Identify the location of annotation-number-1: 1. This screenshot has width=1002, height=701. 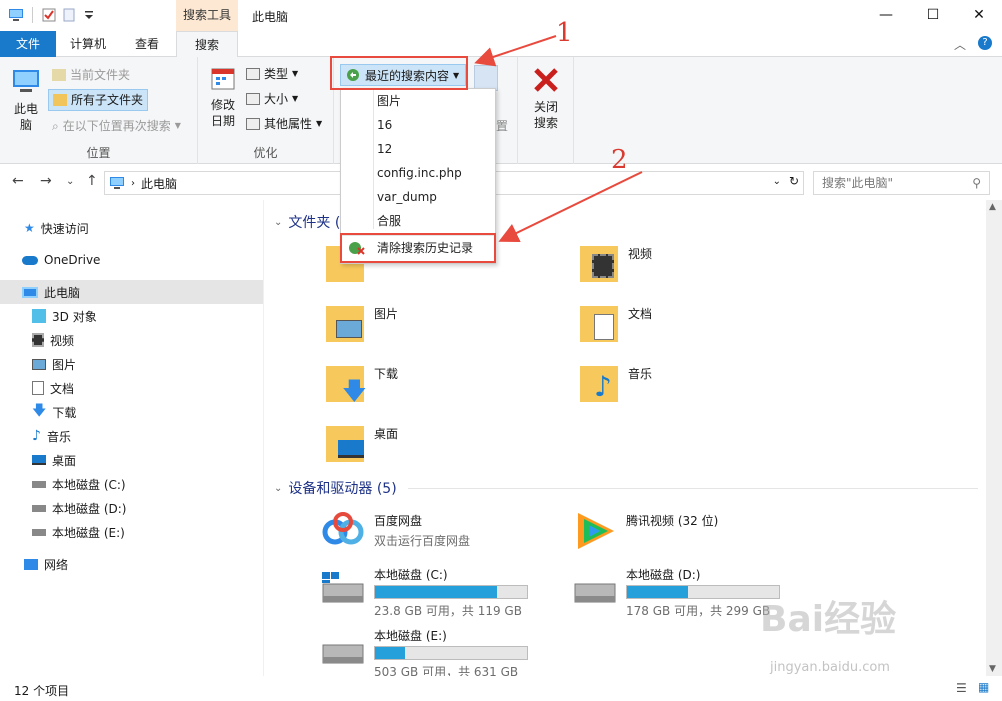
(564, 33).